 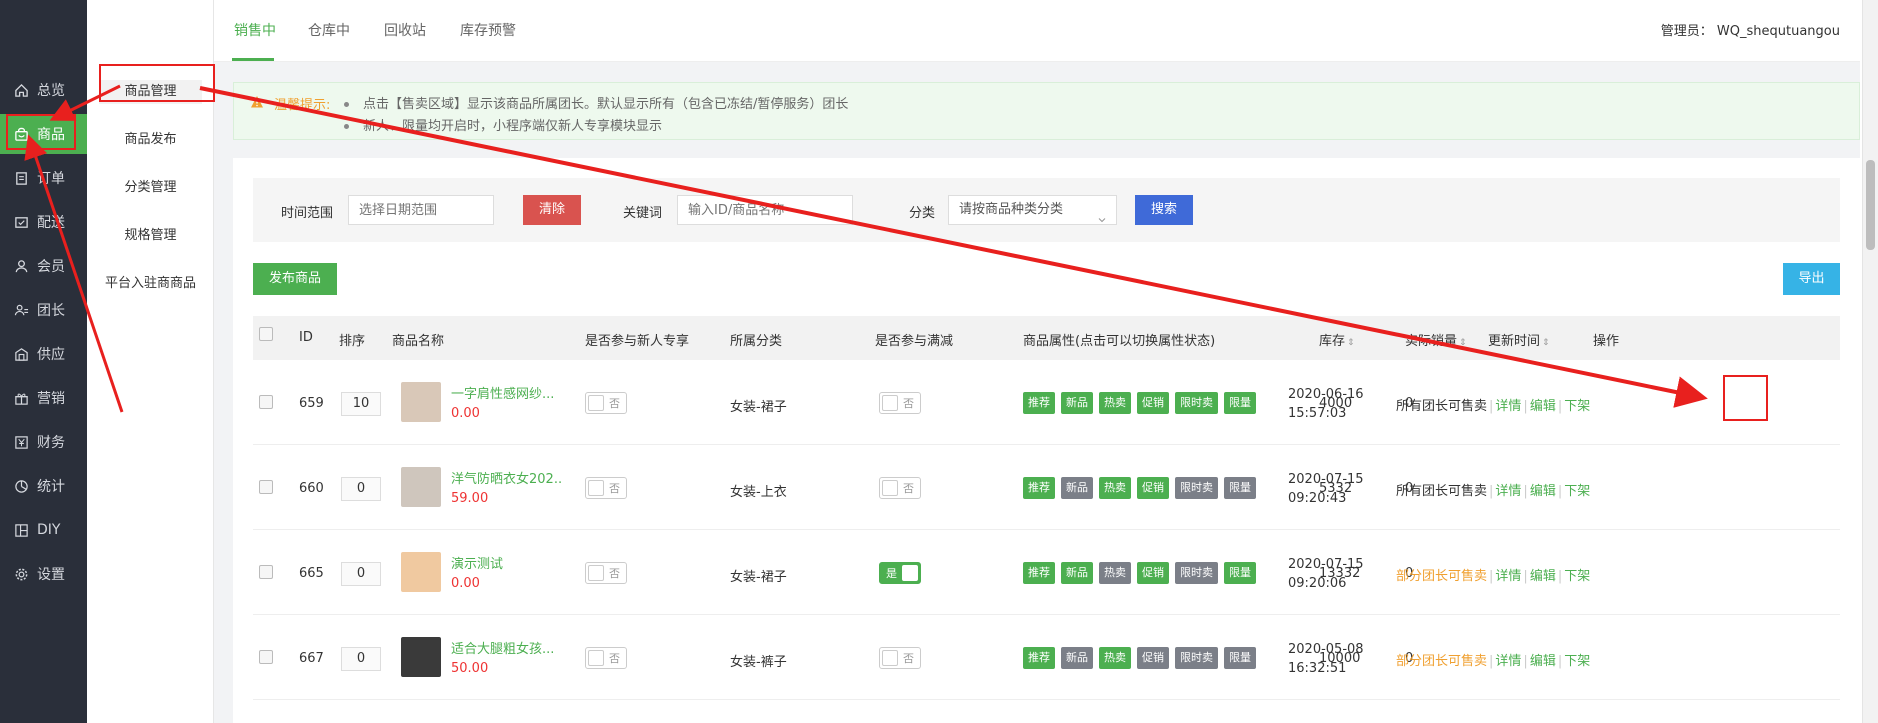 I want to click on publish-goods-button: 发布商品, so click(x=295, y=279).